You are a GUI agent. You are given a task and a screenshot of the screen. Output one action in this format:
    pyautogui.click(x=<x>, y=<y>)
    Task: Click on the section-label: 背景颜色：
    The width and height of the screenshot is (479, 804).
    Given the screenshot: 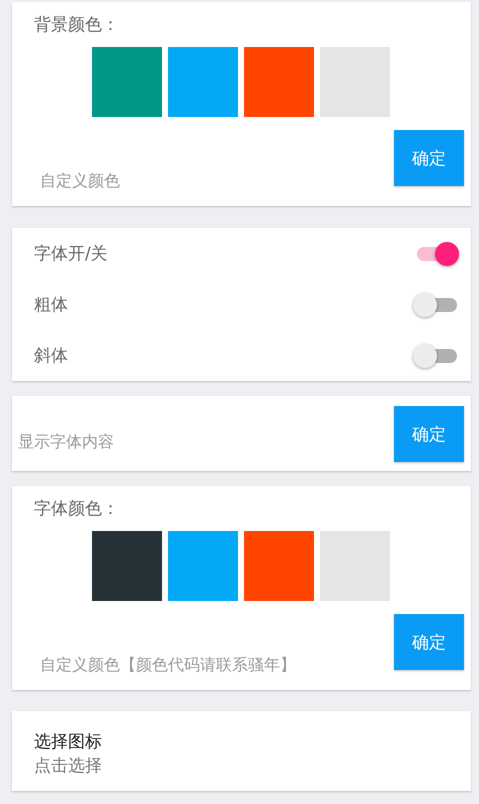 What is the action you would take?
    pyautogui.click(x=76, y=25)
    